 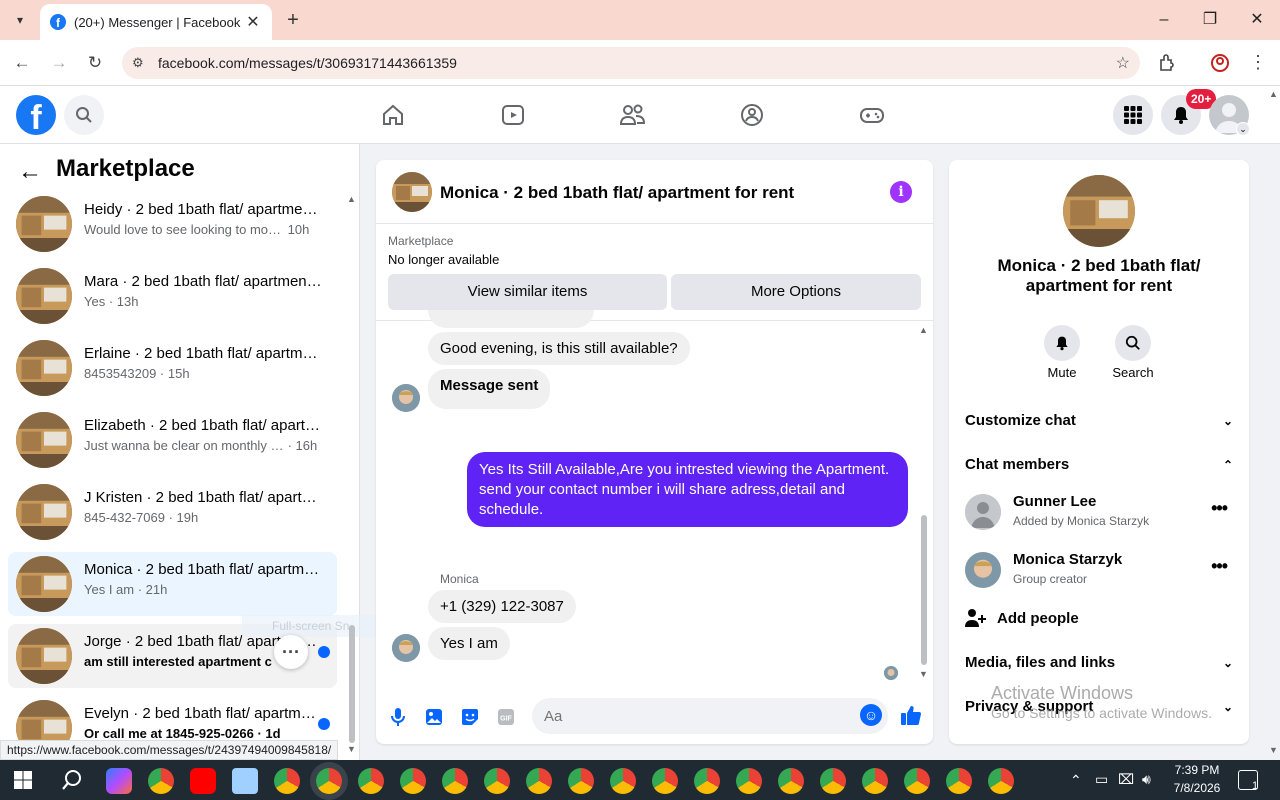 I want to click on taskbar-search-icon, so click(x=72, y=780).